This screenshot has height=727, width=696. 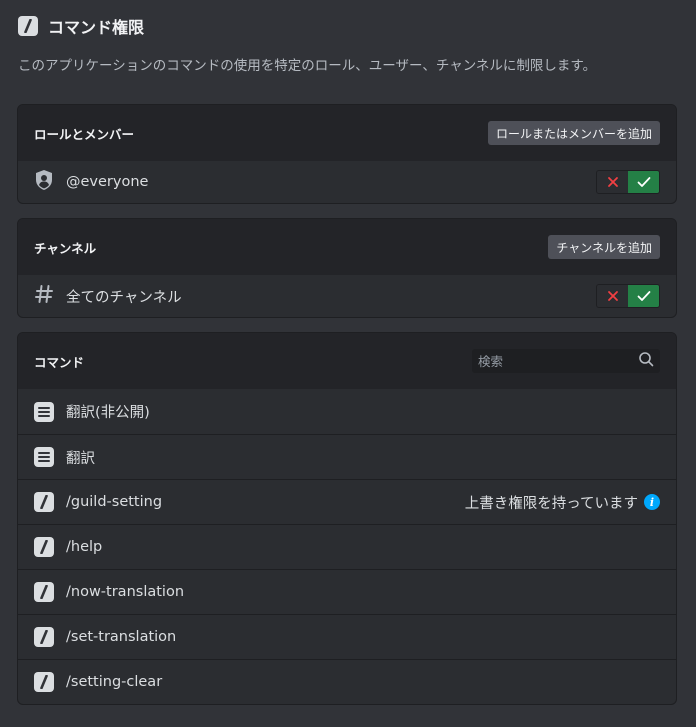 What do you see at coordinates (125, 592) in the screenshot?
I see `command-label: /now-translation` at bounding box center [125, 592].